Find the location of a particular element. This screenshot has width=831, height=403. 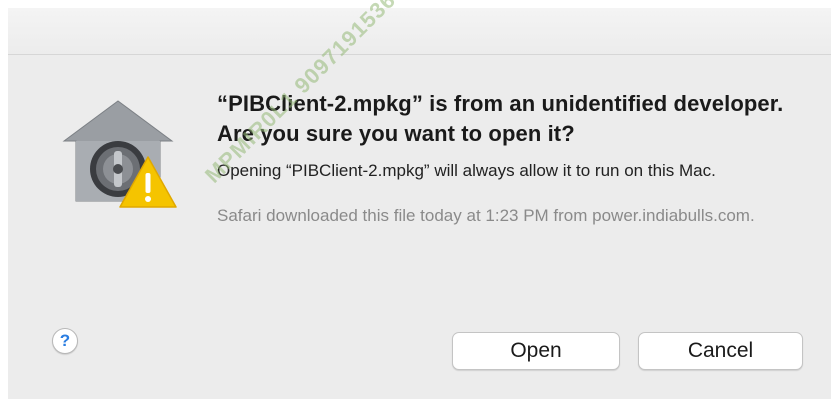

window-titlebar is located at coordinates (419, 31).